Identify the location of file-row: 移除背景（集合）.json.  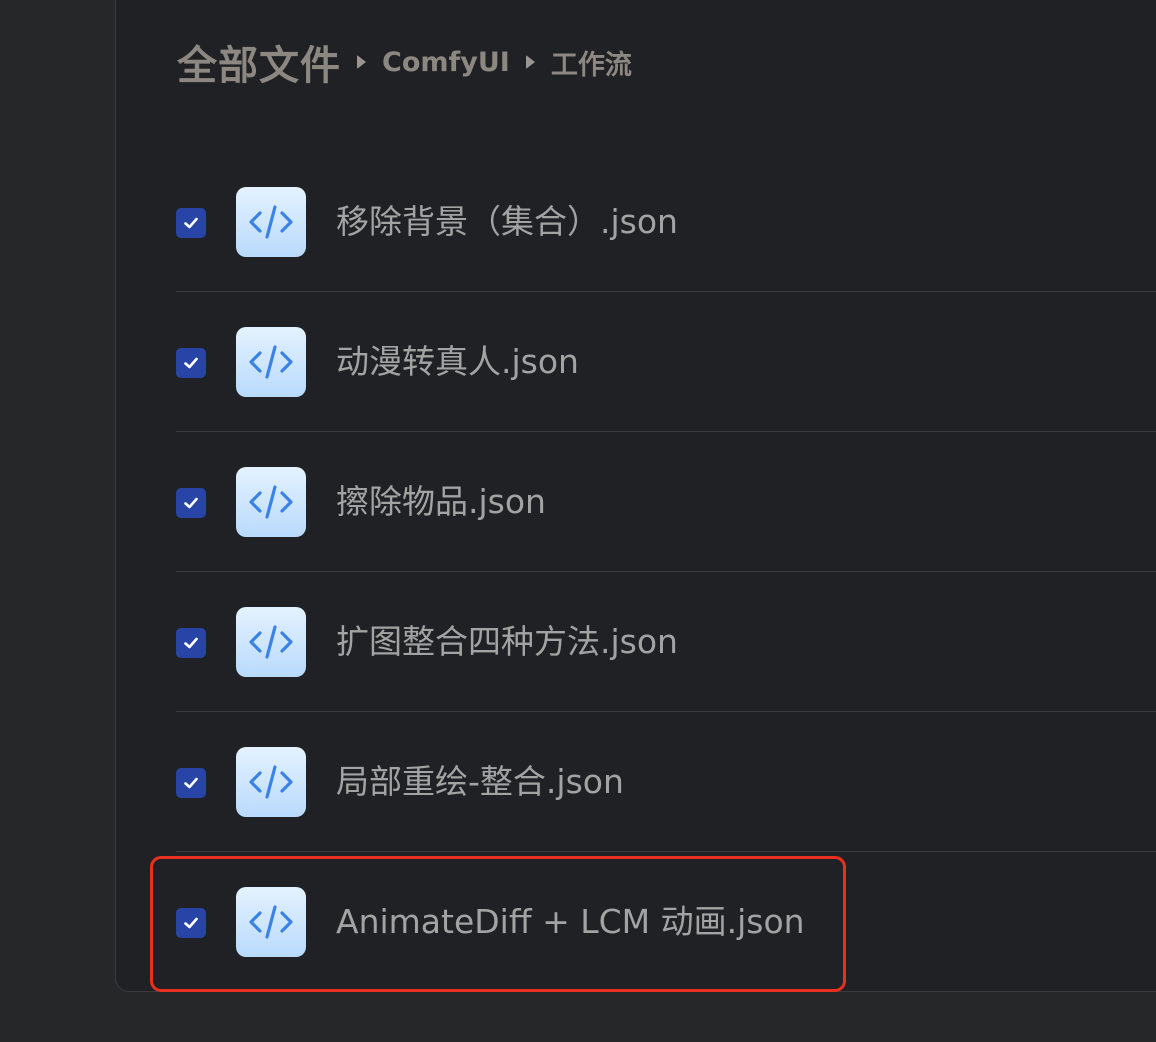
(666, 222).